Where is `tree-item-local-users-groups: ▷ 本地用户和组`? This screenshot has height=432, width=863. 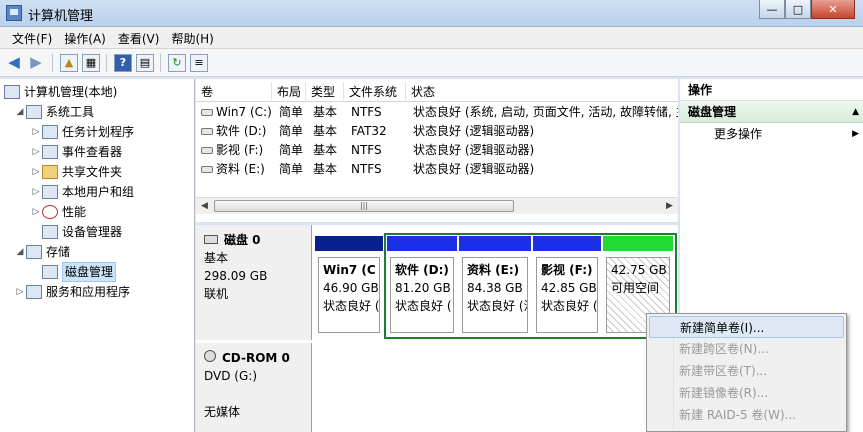 tree-item-local-users-groups: ▷ 本地用户和组 is located at coordinates (82, 192).